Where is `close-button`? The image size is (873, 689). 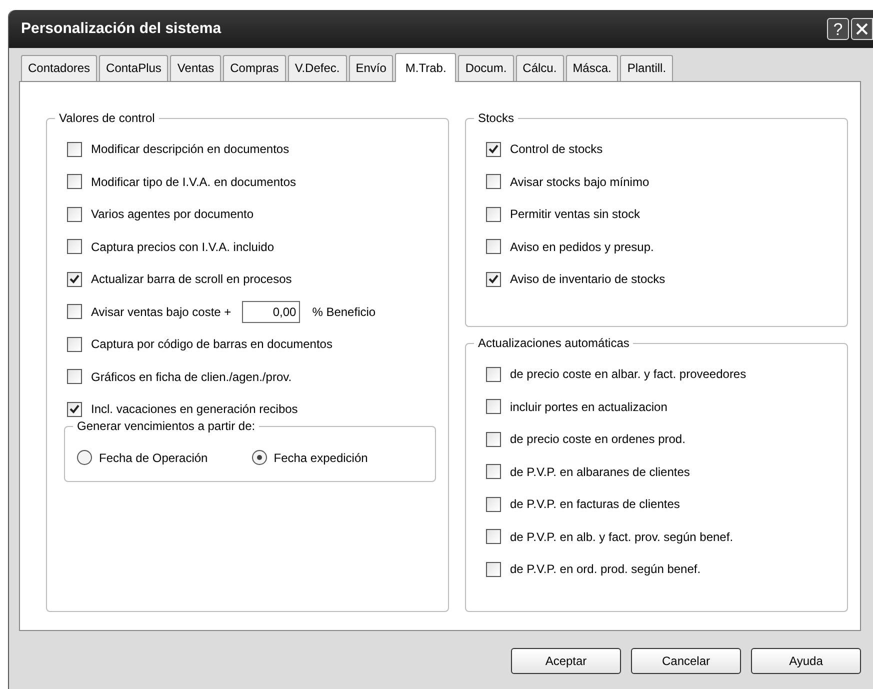
close-button is located at coordinates (862, 29).